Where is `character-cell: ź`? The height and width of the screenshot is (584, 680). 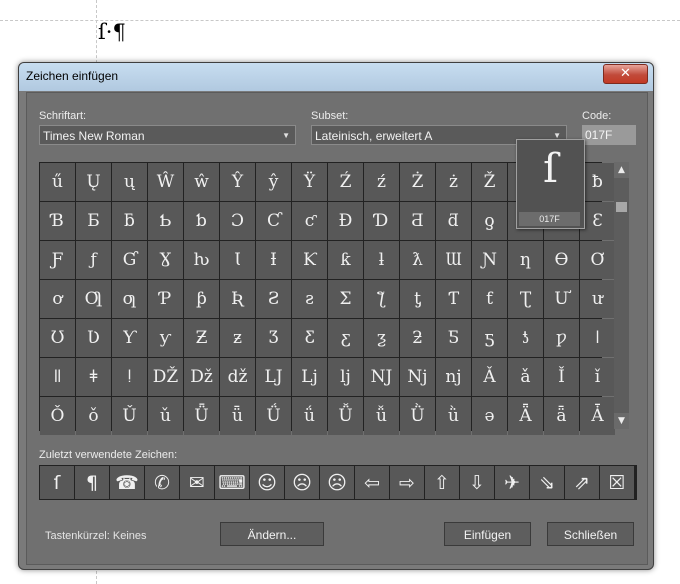
character-cell: ź is located at coordinates (381, 182).